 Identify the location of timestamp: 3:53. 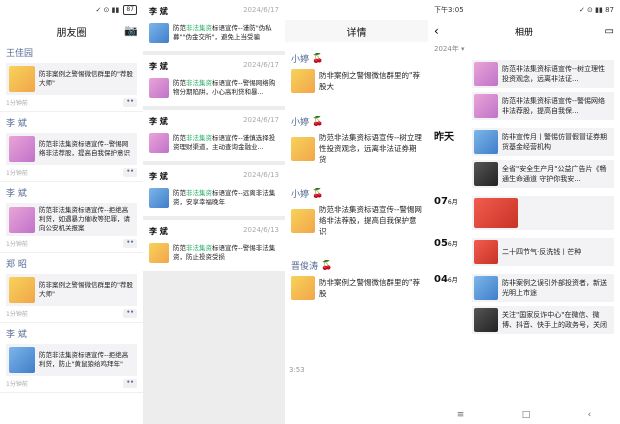
(297, 370).